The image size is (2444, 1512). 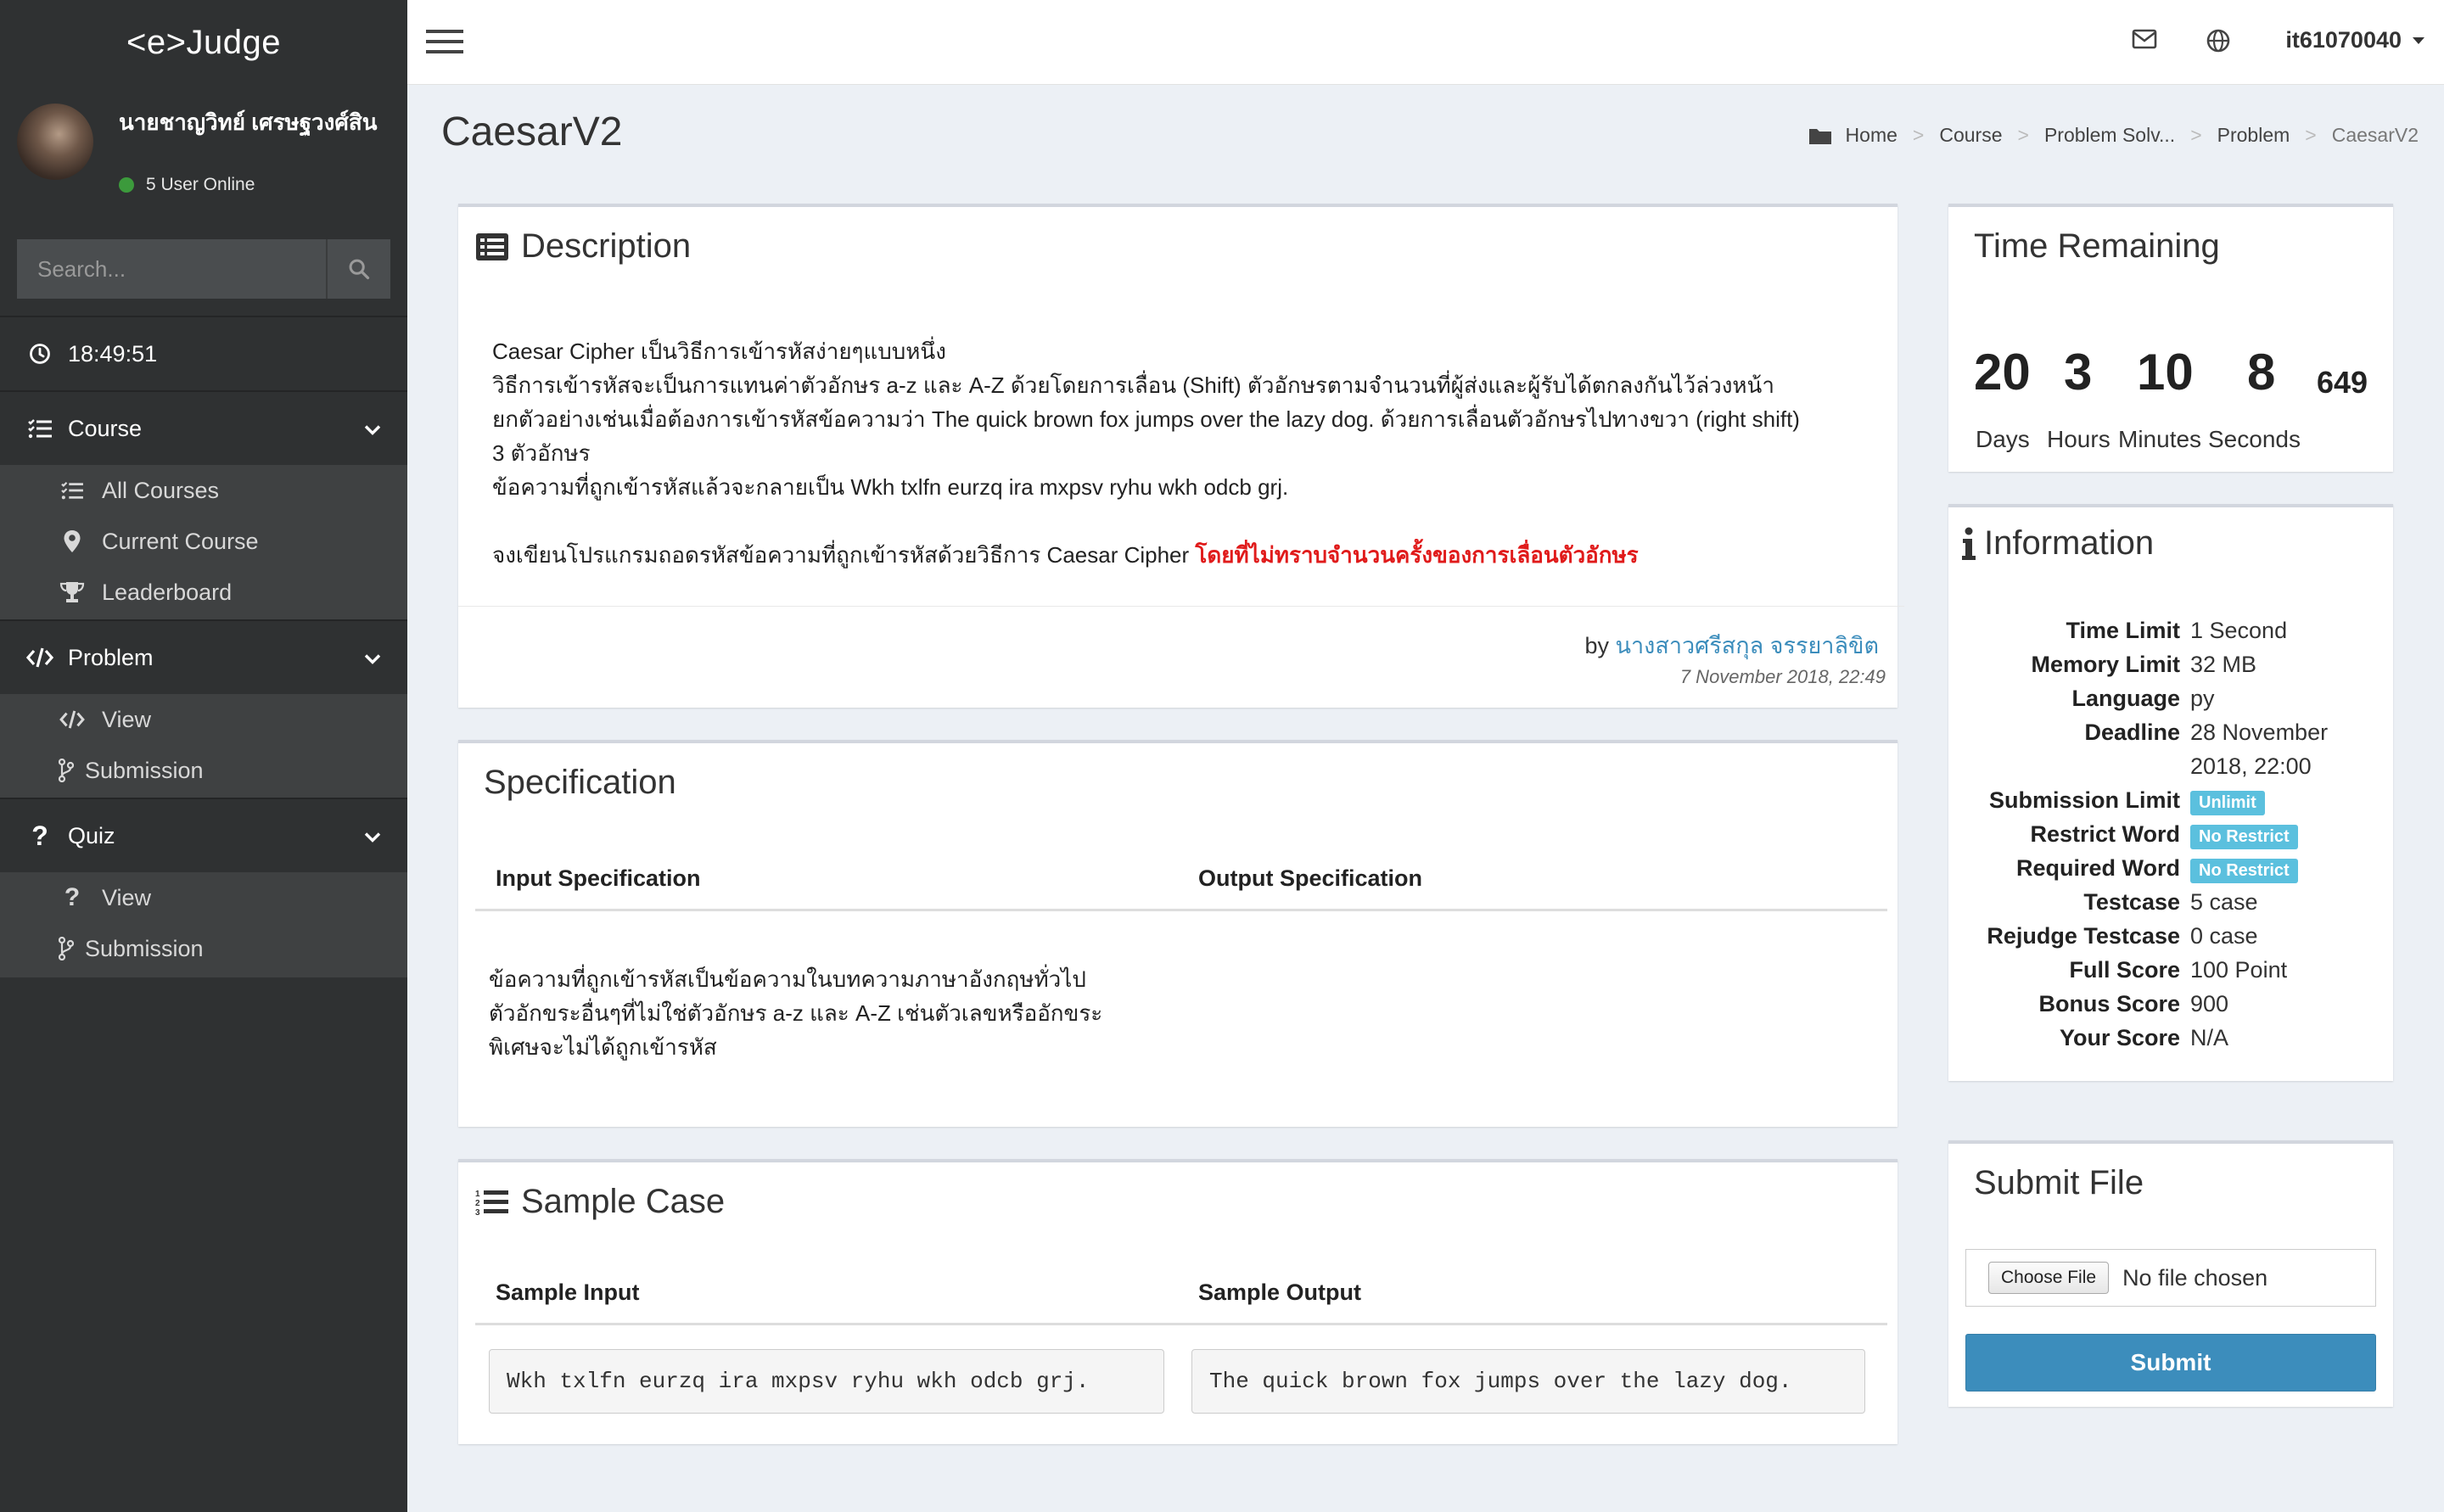 What do you see at coordinates (105, 428) in the screenshot?
I see `sidebar-item-label: Course` at bounding box center [105, 428].